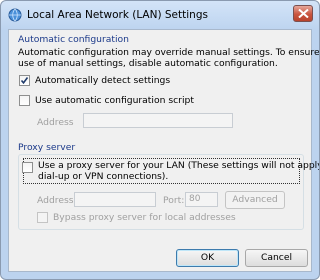  I want to click on close-icon, so click(303, 13).